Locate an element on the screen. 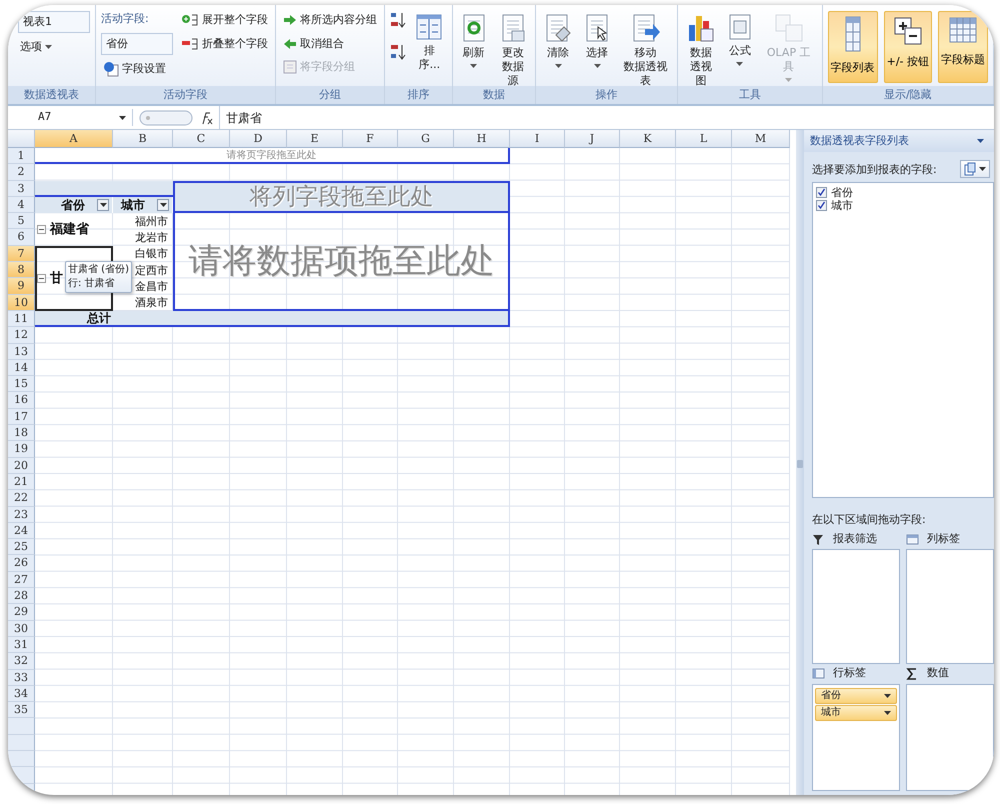  row-header: 25 is located at coordinates (21, 547).